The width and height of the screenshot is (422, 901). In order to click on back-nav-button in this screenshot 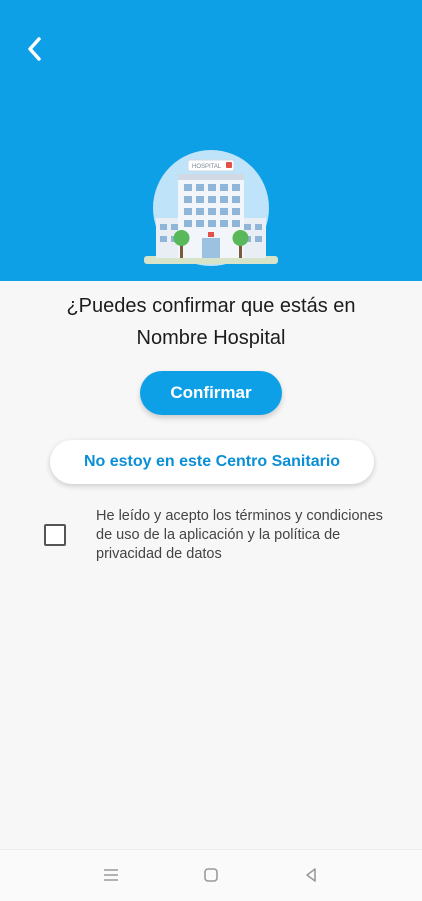, I will do `click(311, 875)`.